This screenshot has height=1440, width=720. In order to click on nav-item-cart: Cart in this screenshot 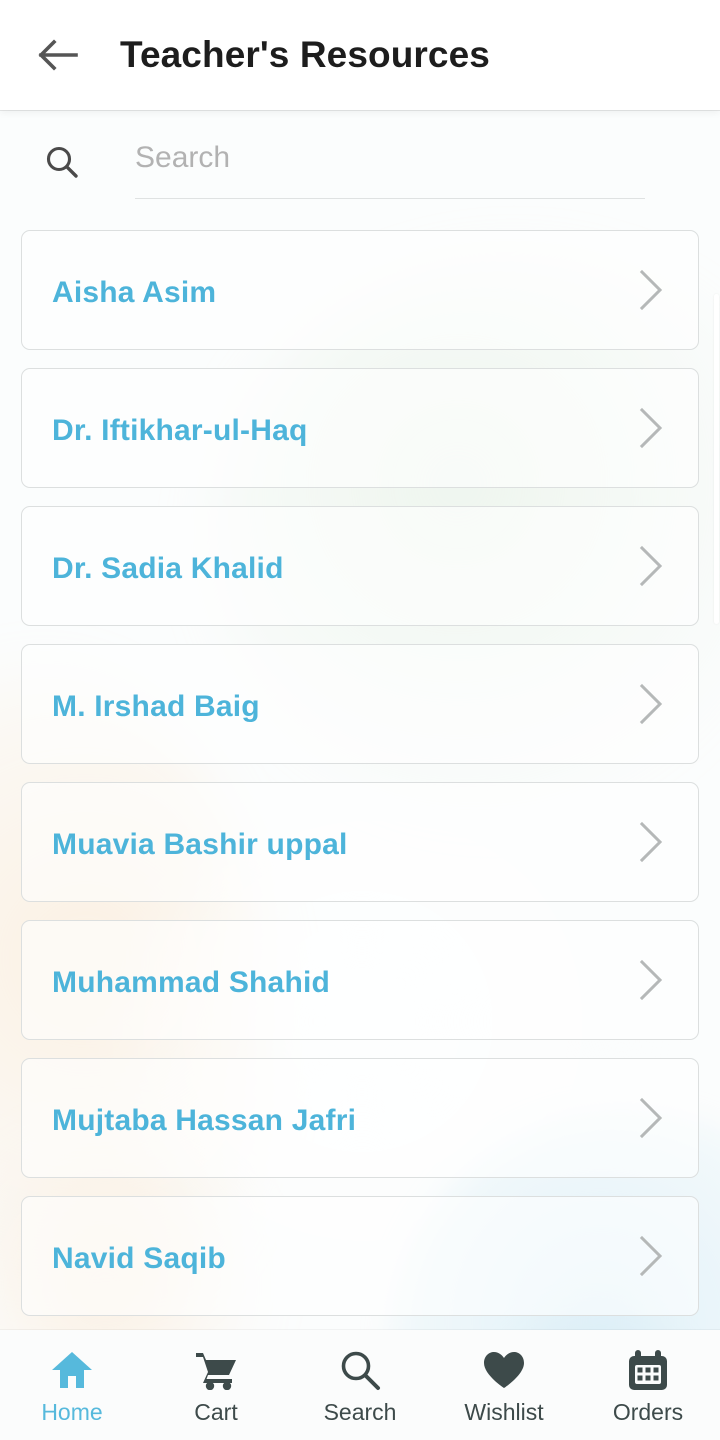, I will do `click(216, 1385)`.